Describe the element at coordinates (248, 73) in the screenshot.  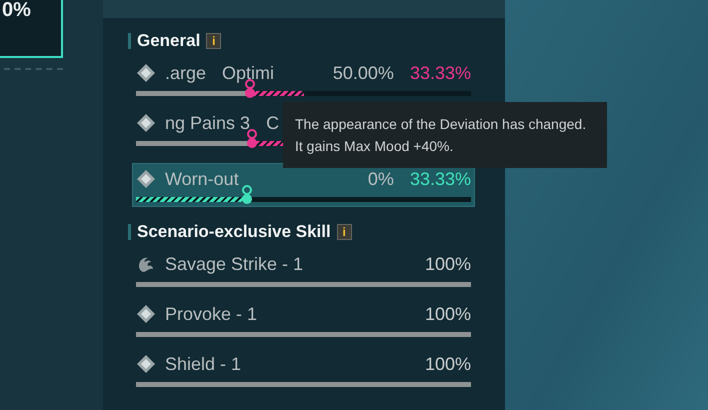
I see `stat-name: Optimi` at that location.